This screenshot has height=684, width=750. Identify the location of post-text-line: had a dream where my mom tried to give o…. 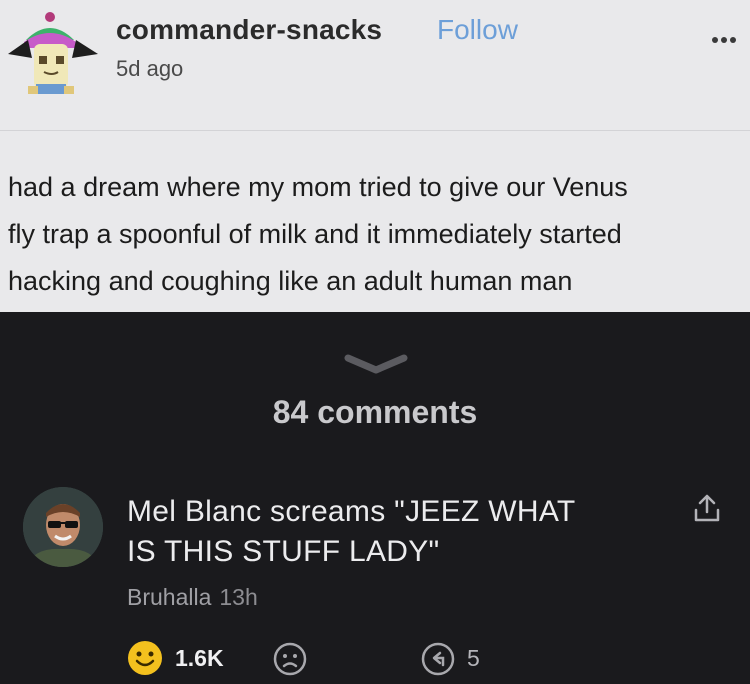
(318, 187).